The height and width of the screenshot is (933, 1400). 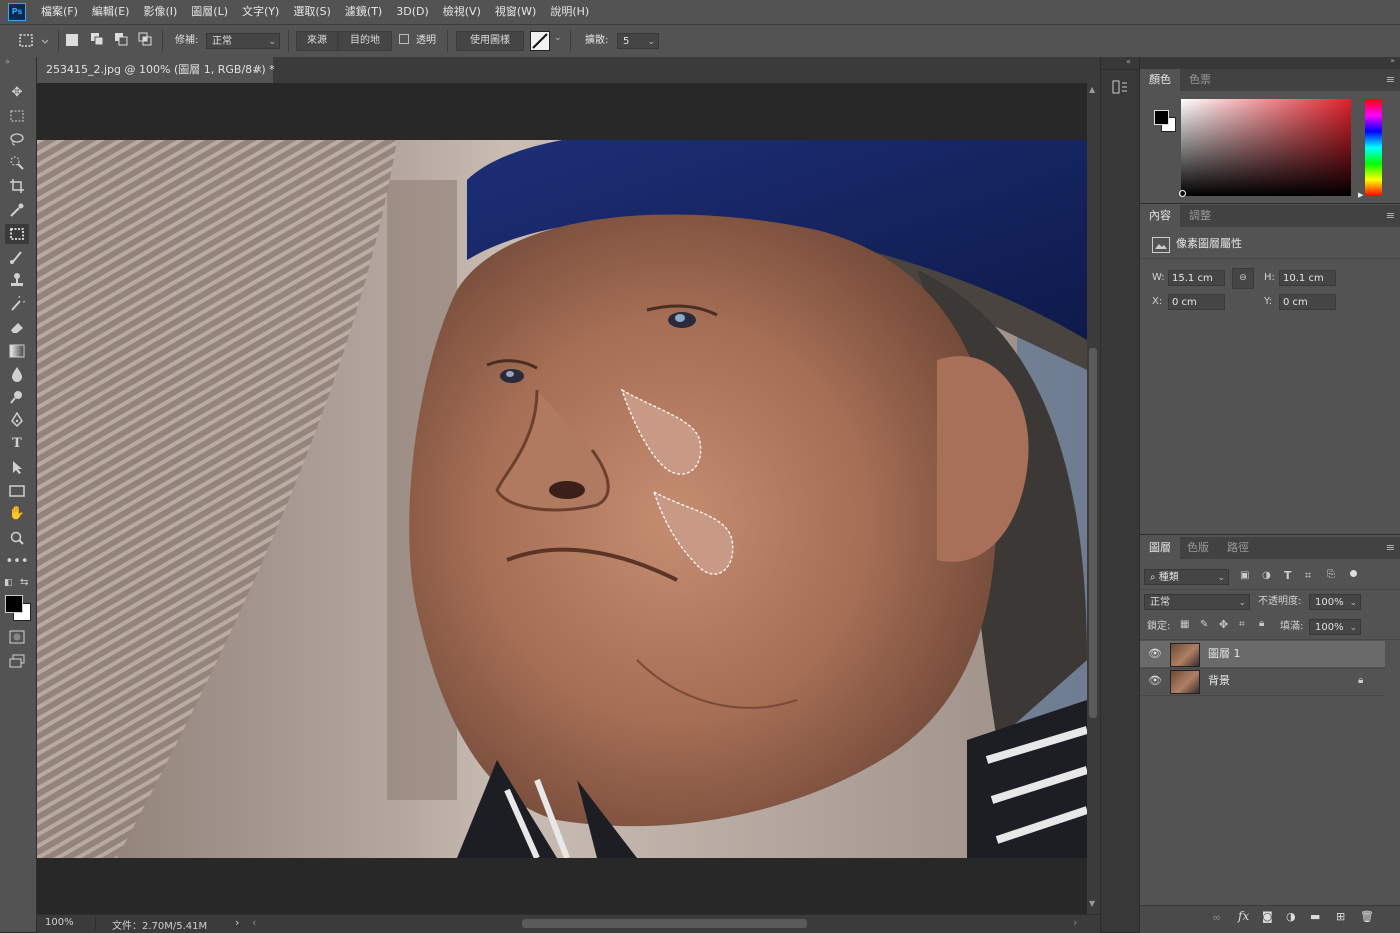 What do you see at coordinates (1196, 278) in the screenshot?
I see `width-field: 15.1 cm` at bounding box center [1196, 278].